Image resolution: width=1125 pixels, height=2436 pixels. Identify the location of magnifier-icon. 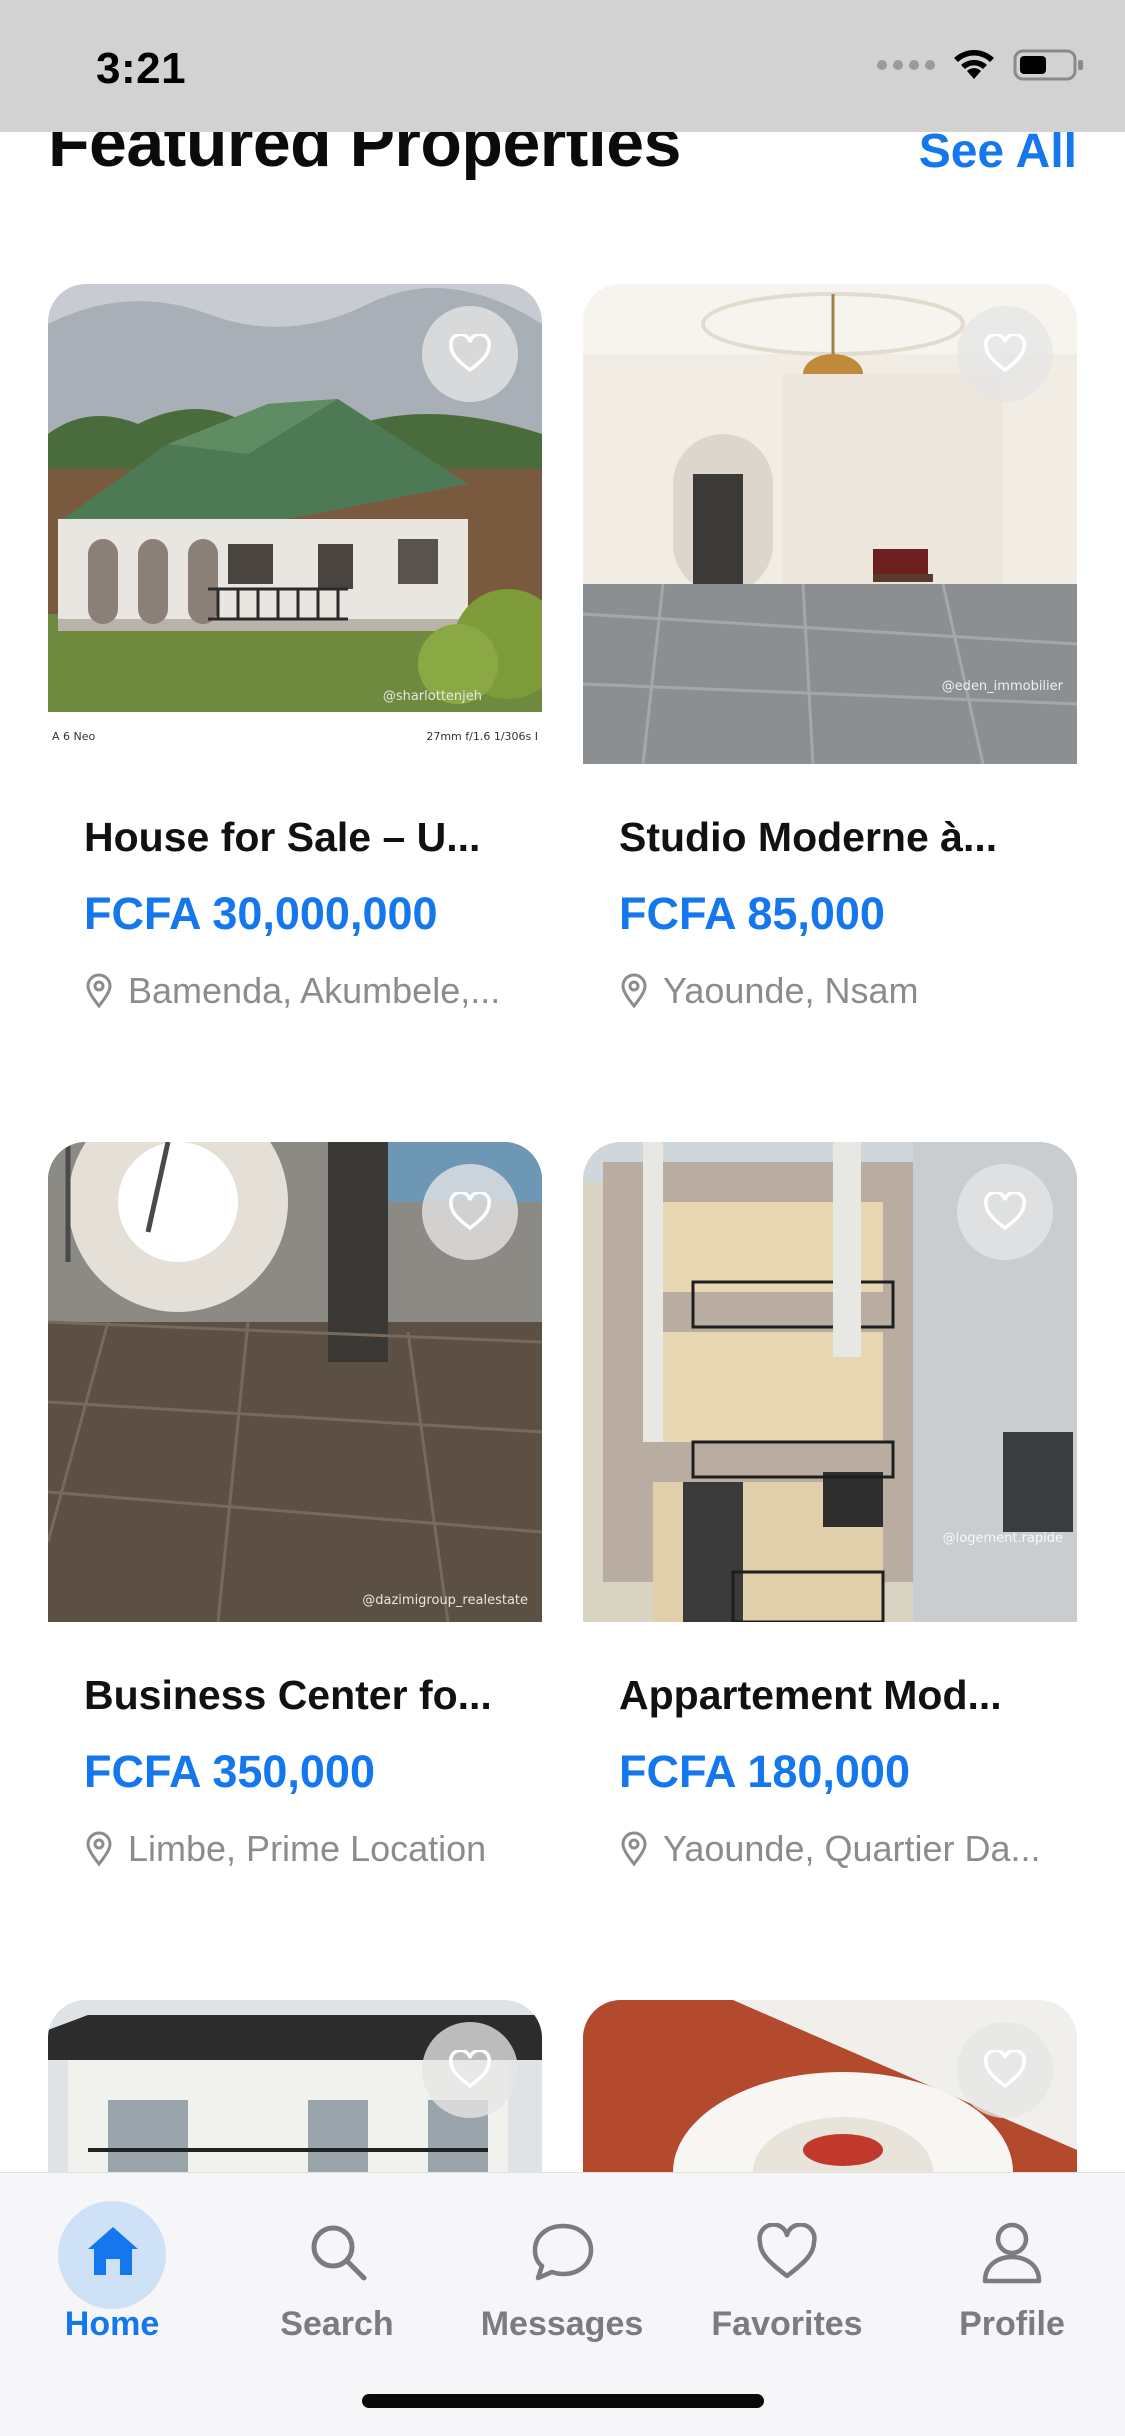
(337, 2251).